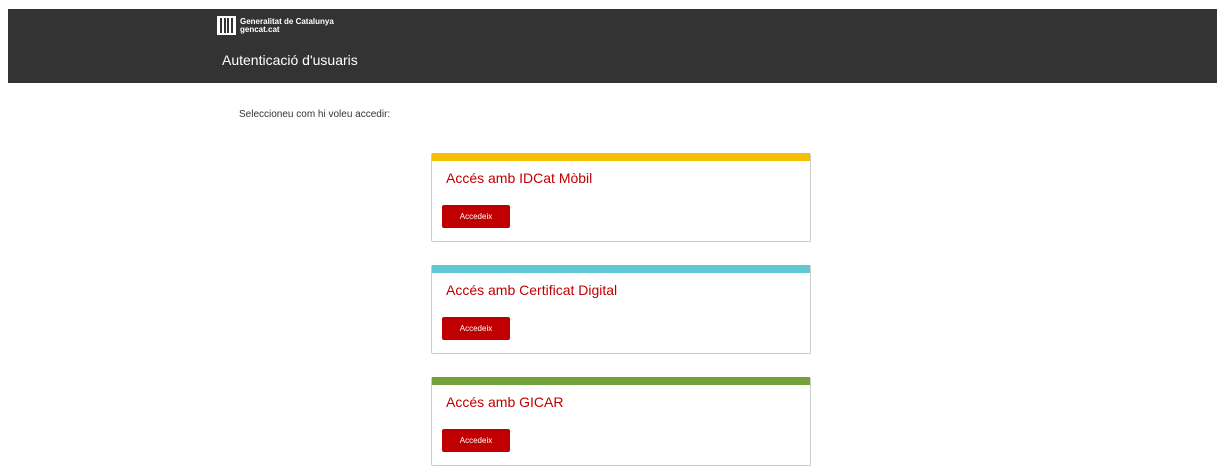 This screenshot has width=1225, height=466. I want to click on certificat-digital-access-button: Accedeix, so click(476, 328).